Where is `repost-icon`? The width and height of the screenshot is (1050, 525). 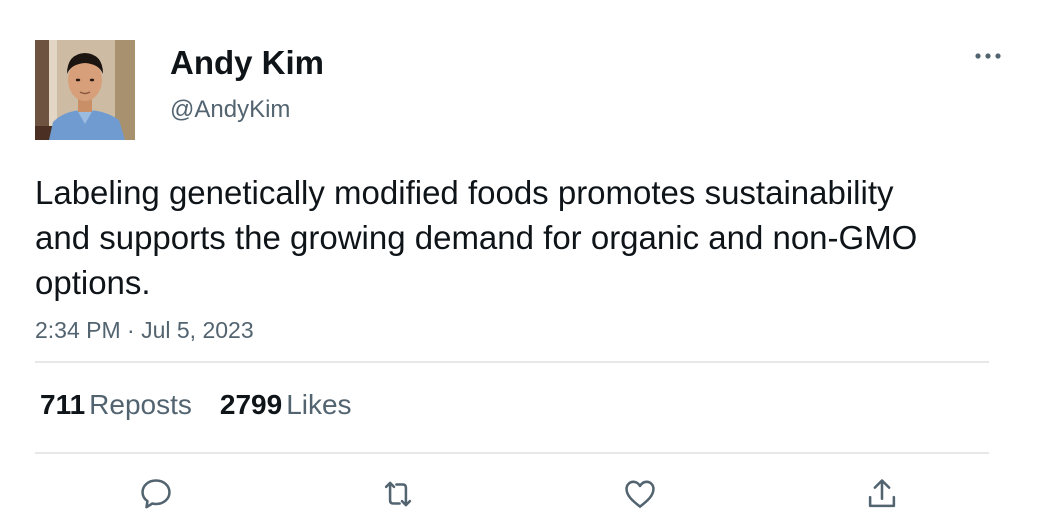 repost-icon is located at coordinates (398, 494).